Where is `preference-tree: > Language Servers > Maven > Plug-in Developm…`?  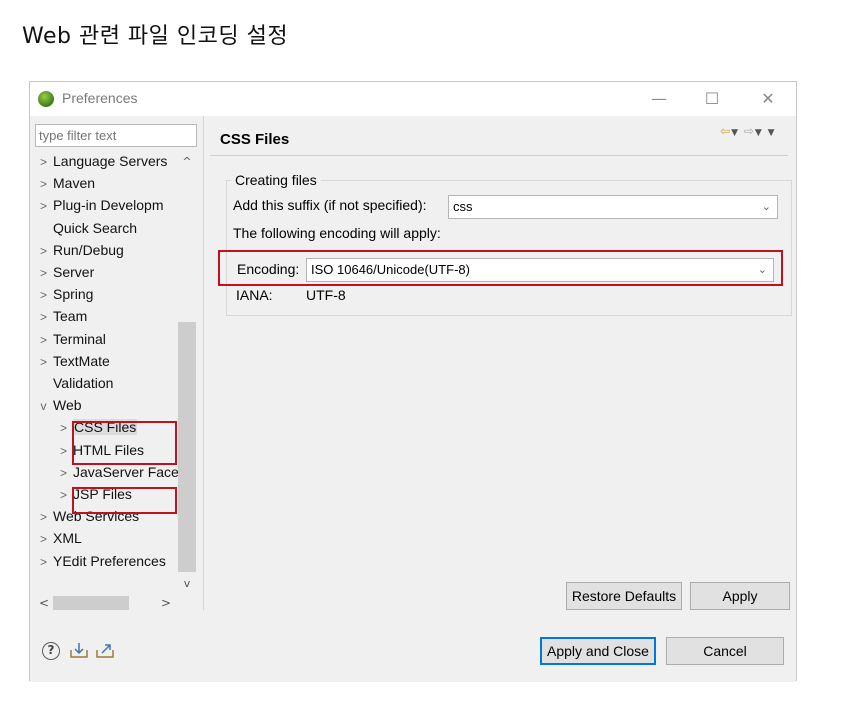 preference-tree: > Language Servers > Maven > Plug-in Developm… is located at coordinates (116, 365).